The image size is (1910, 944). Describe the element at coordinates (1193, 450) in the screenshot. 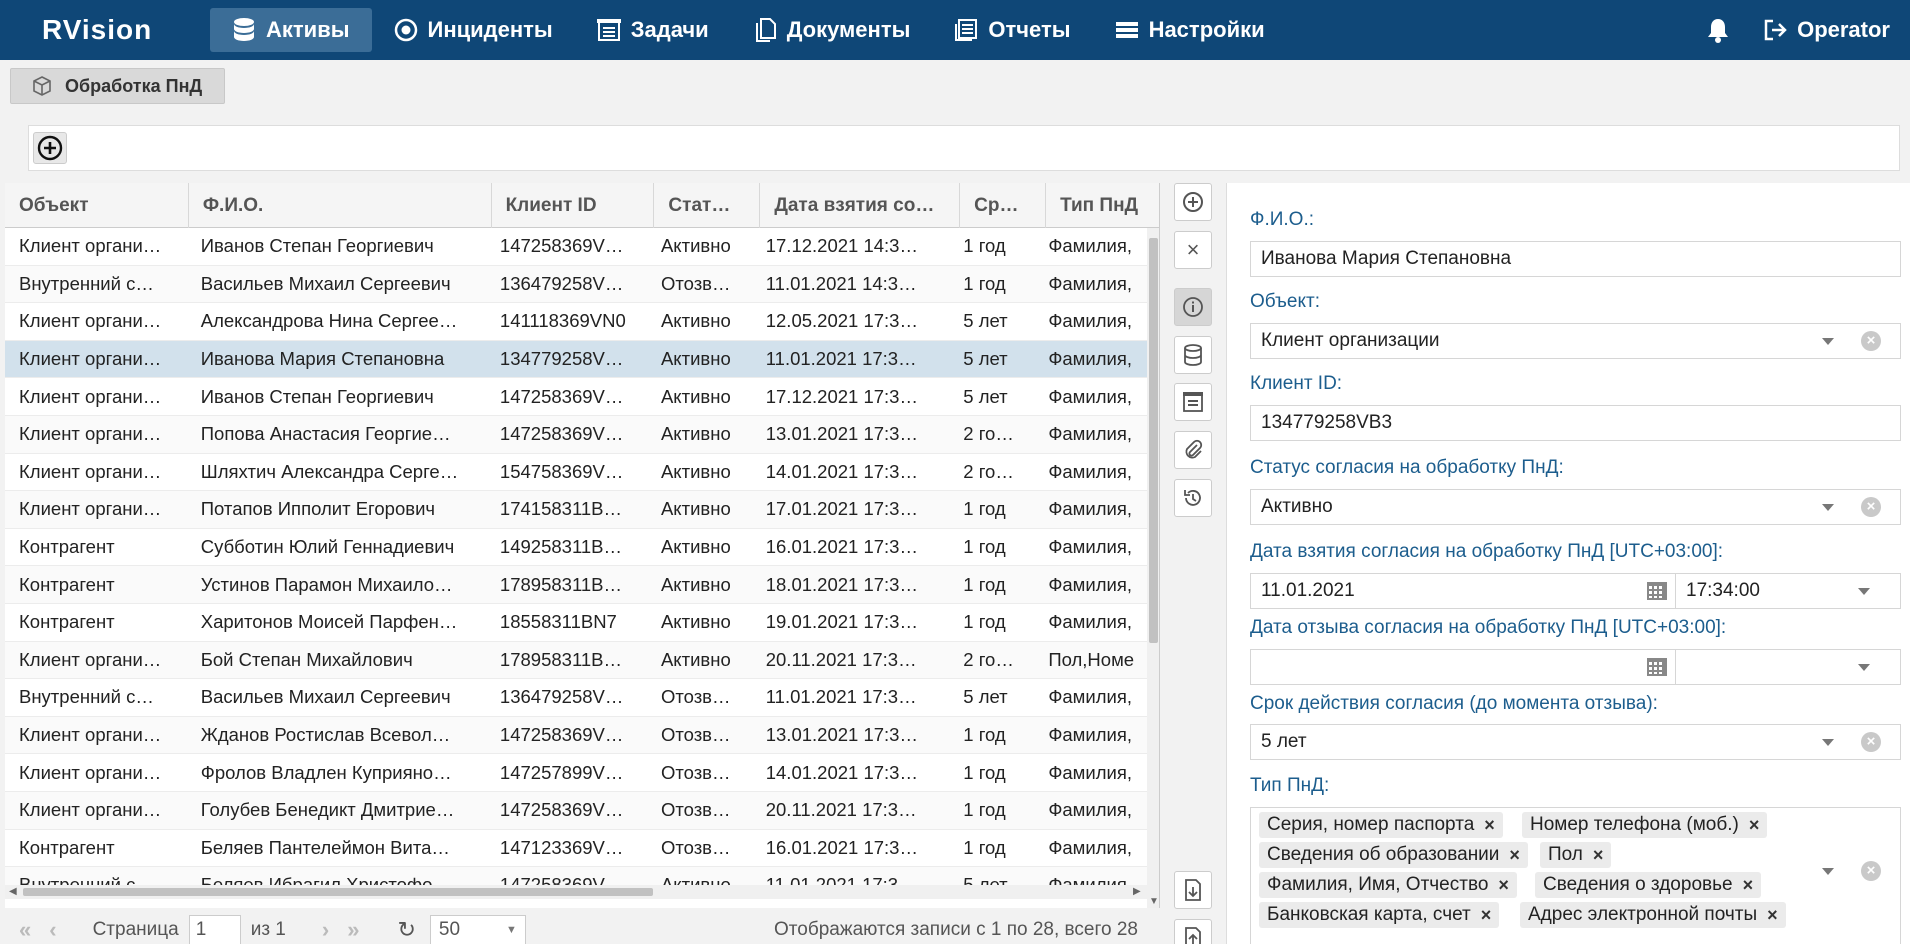

I see `attachments-tab-button` at that location.